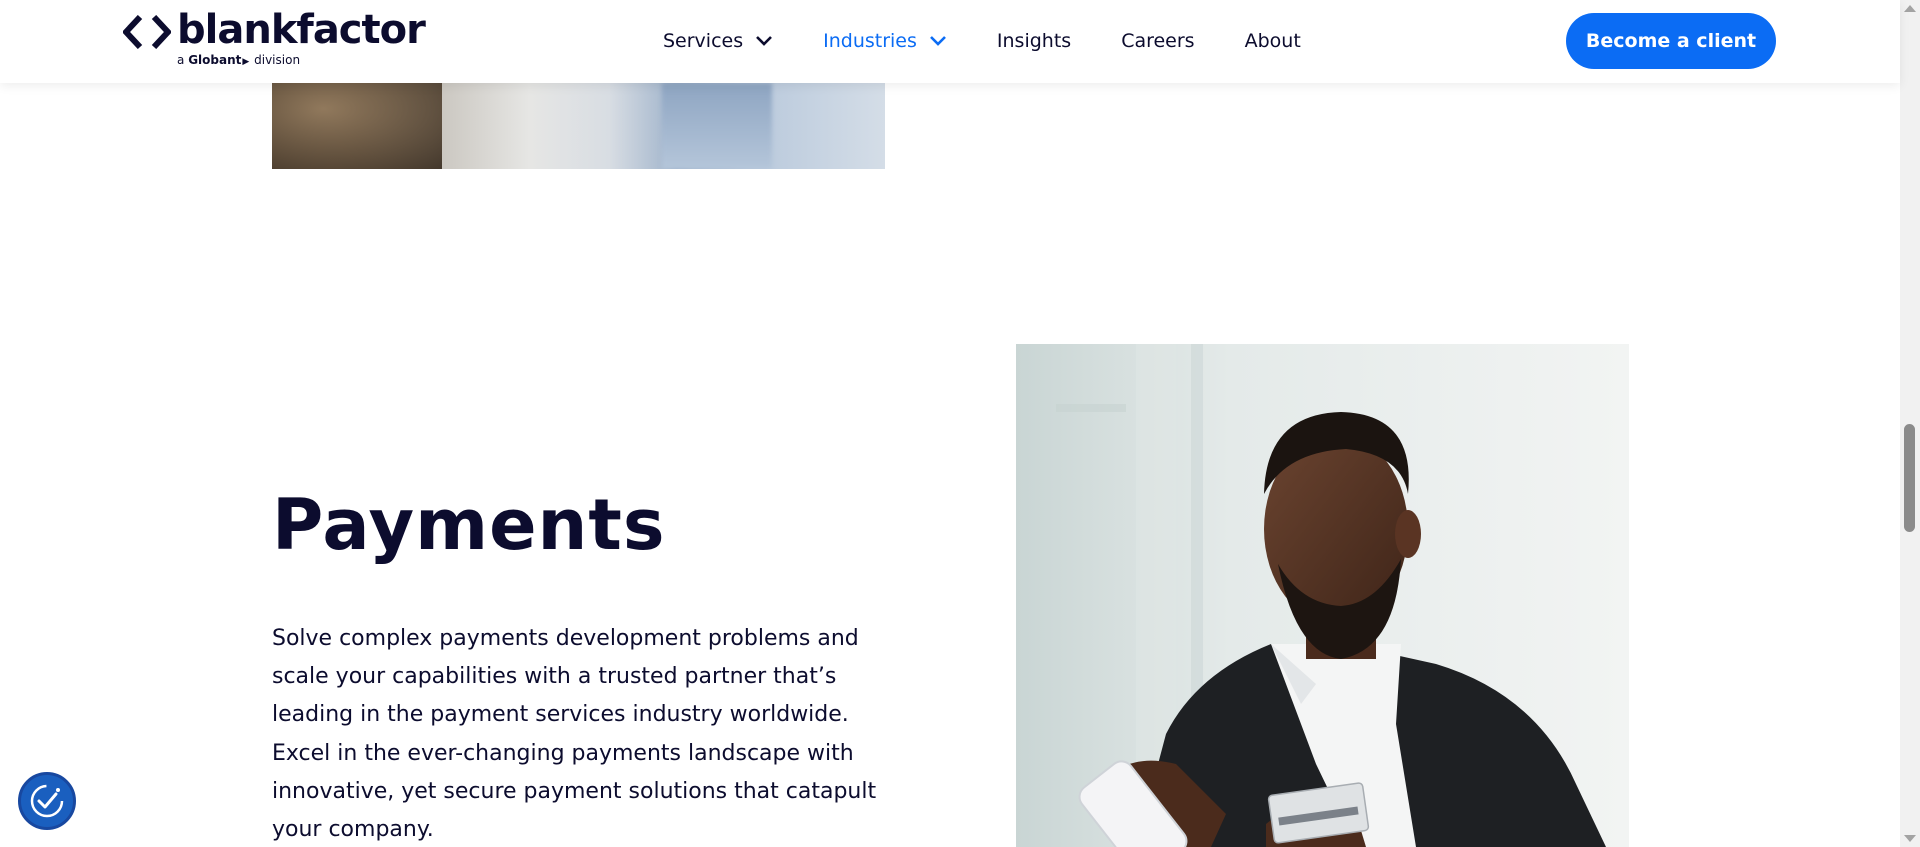 The width and height of the screenshot is (1920, 847). What do you see at coordinates (870, 41) in the screenshot?
I see `nav-item-label: Industries` at bounding box center [870, 41].